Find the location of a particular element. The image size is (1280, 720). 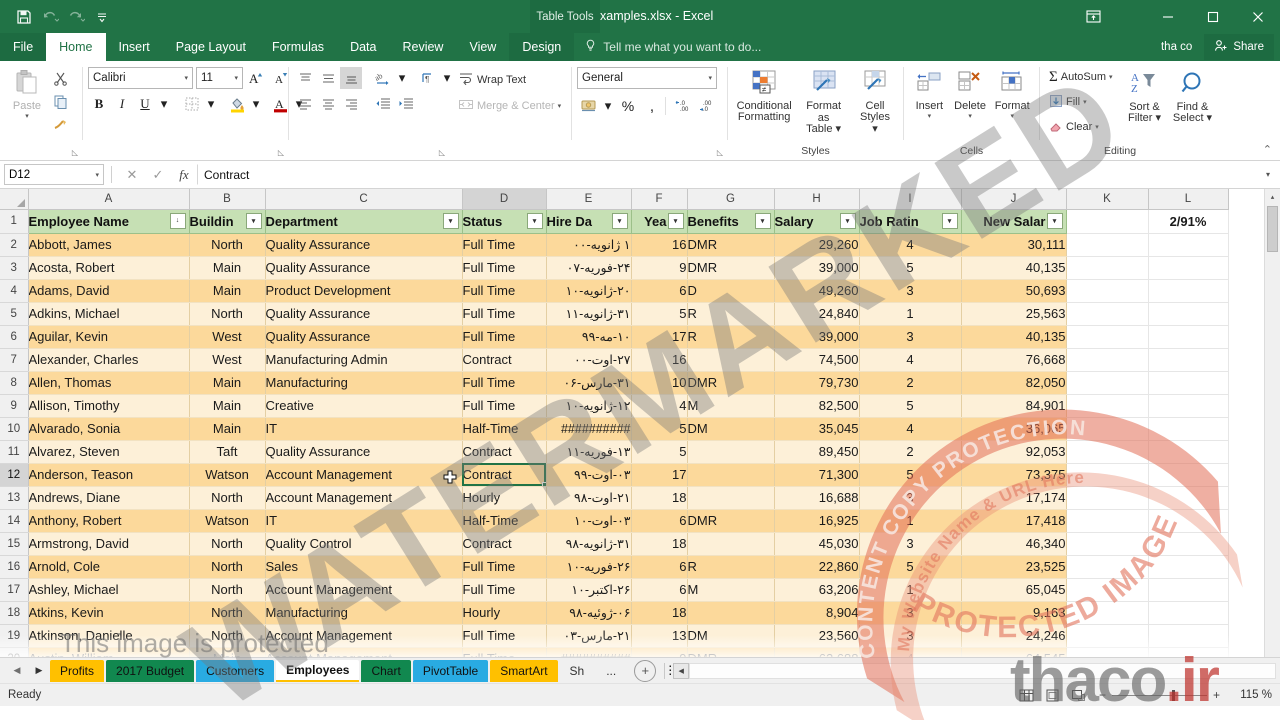

cell-E2: ۱ ژانویه-۰۰ is located at coordinates (589, 245).